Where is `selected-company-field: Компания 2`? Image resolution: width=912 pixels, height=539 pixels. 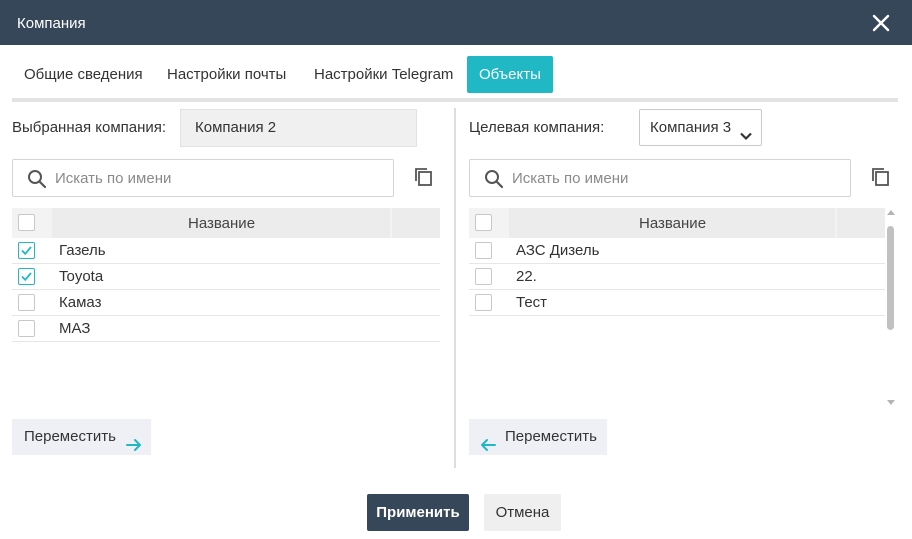
selected-company-field: Компания 2 is located at coordinates (298, 128).